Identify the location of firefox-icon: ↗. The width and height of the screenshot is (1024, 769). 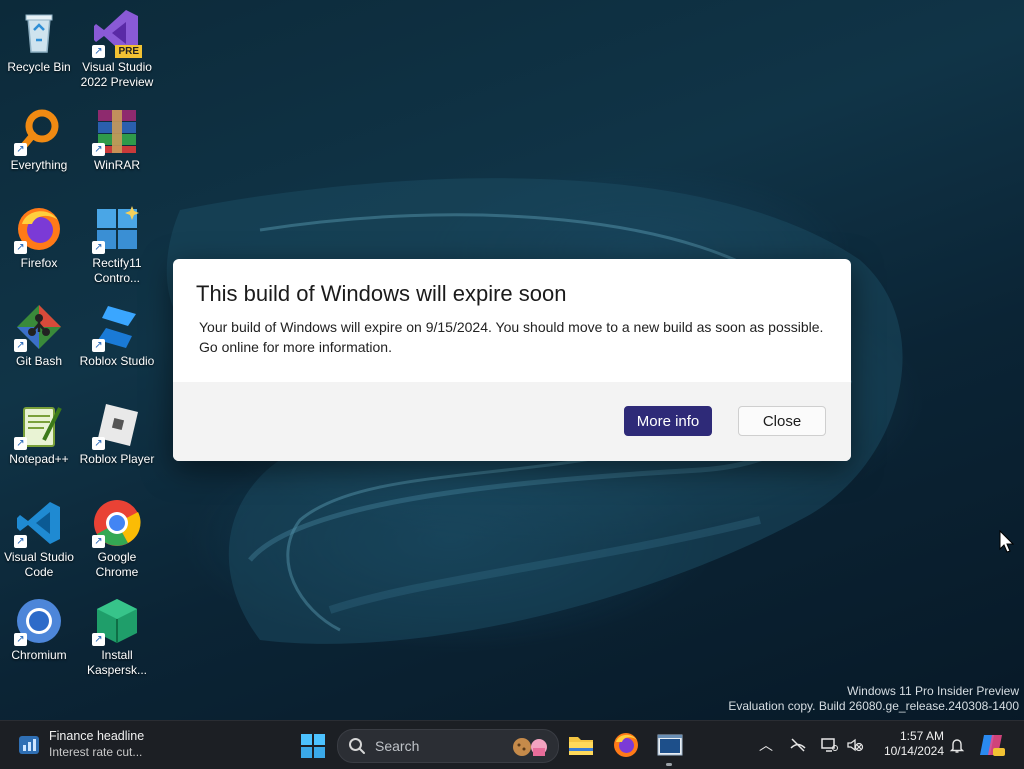
(39, 229).